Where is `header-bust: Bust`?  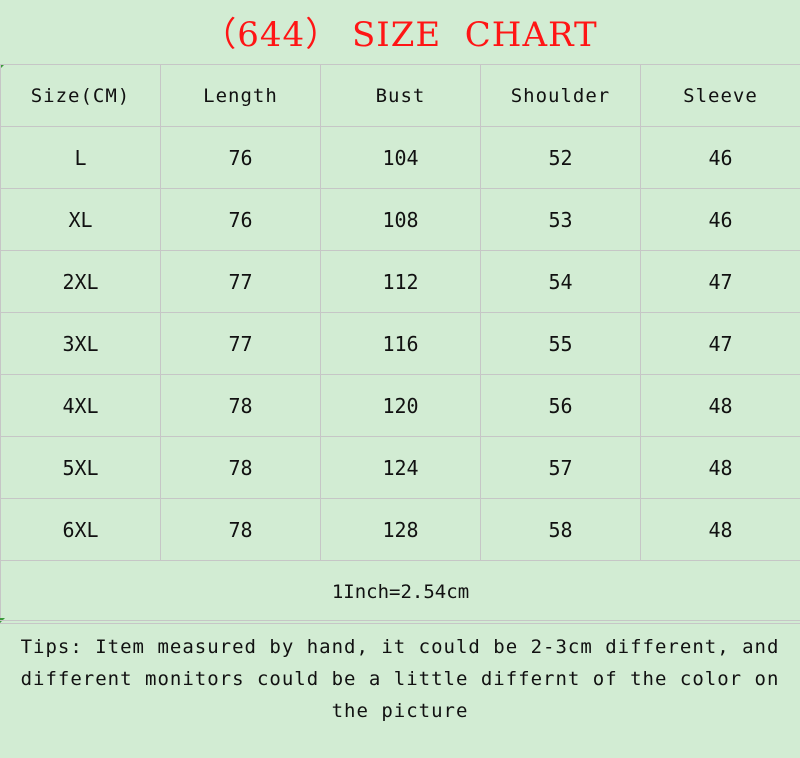 header-bust: Bust is located at coordinates (400, 95).